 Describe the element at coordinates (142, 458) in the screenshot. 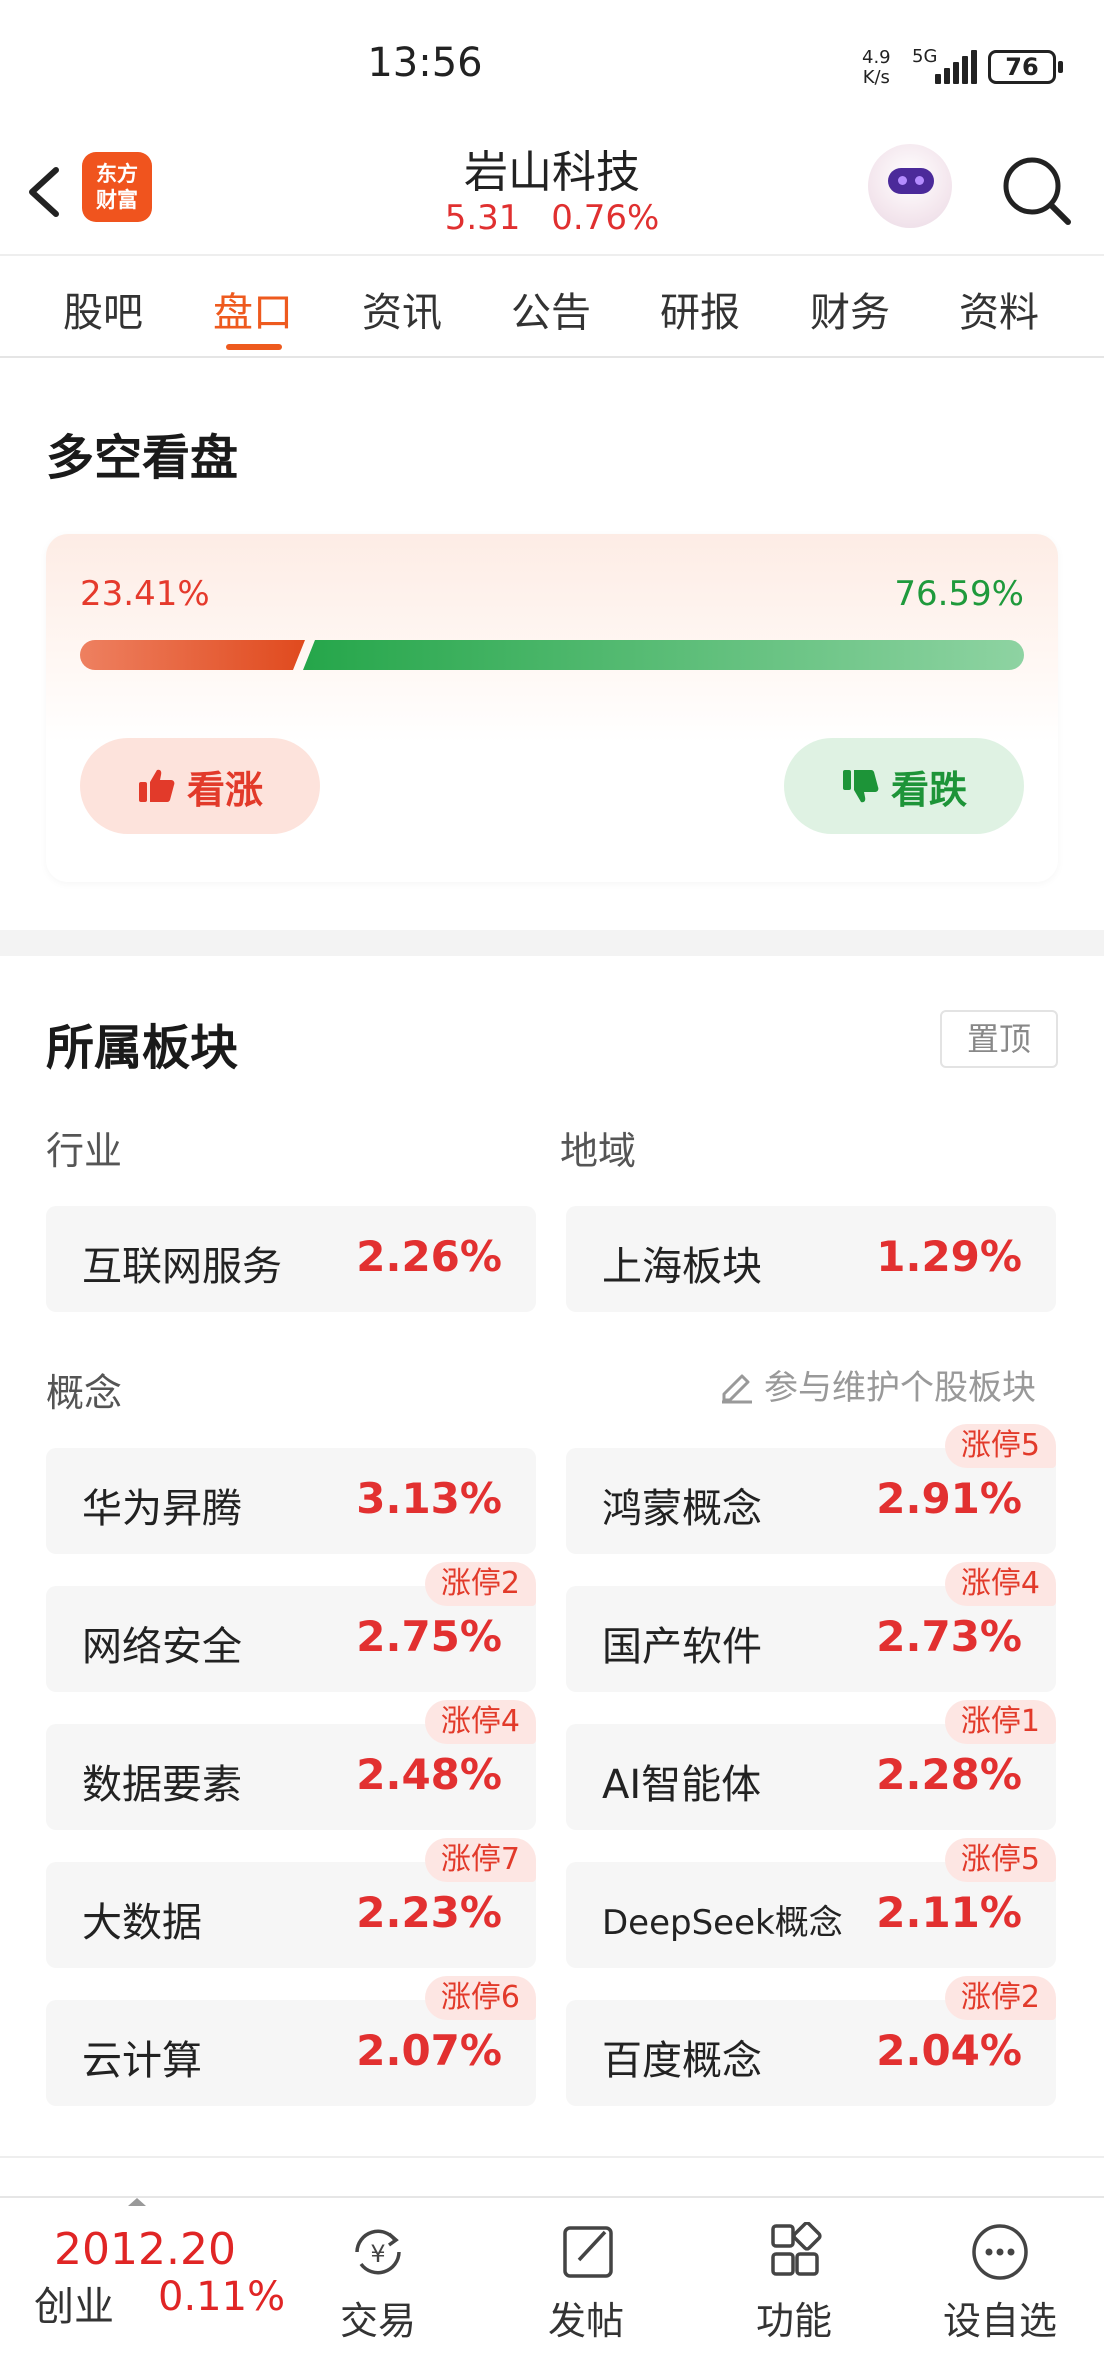

I see `sentiment-title: 多空看盘` at that location.